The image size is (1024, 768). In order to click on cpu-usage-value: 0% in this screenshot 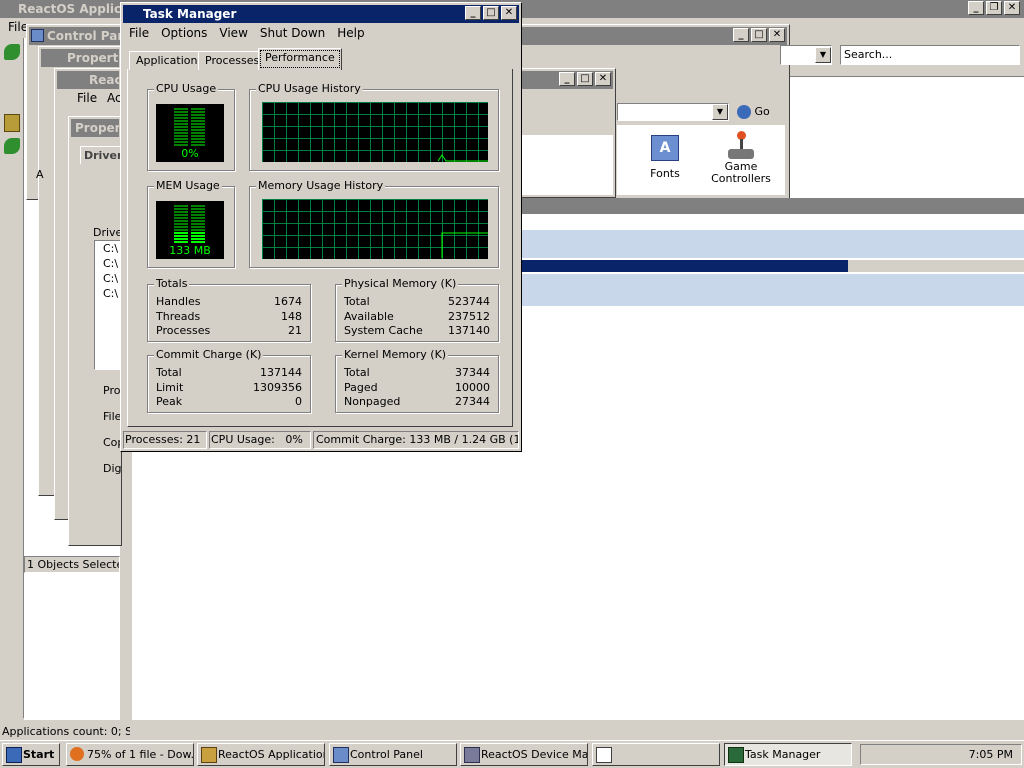, I will do `click(190, 153)`.